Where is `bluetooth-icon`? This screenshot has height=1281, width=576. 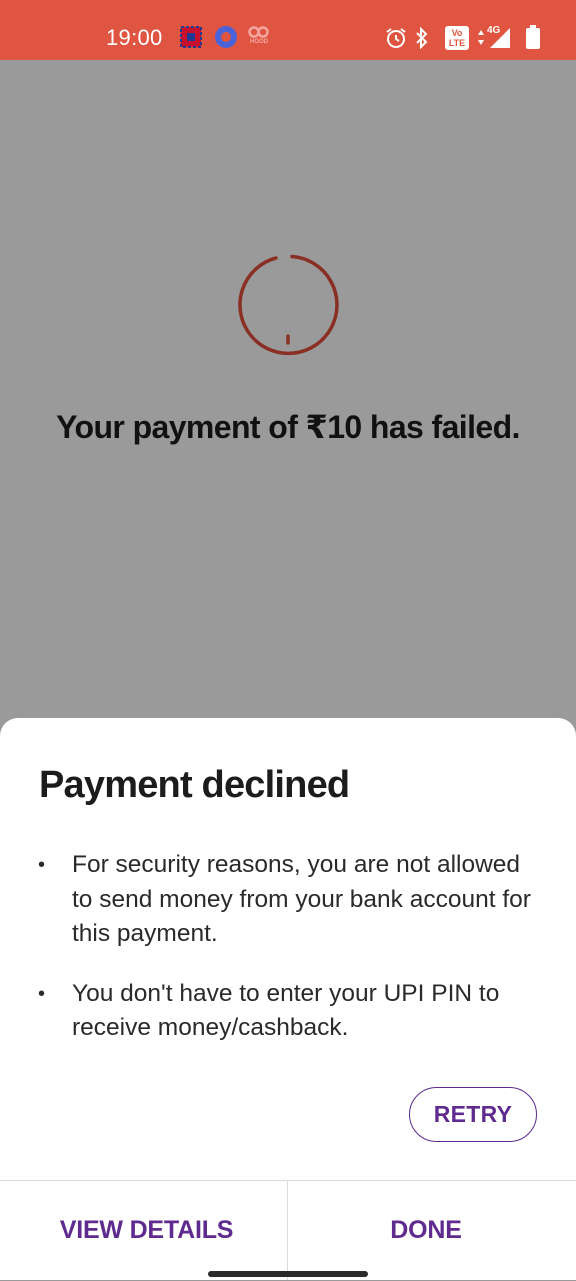
bluetooth-icon is located at coordinates (422, 38).